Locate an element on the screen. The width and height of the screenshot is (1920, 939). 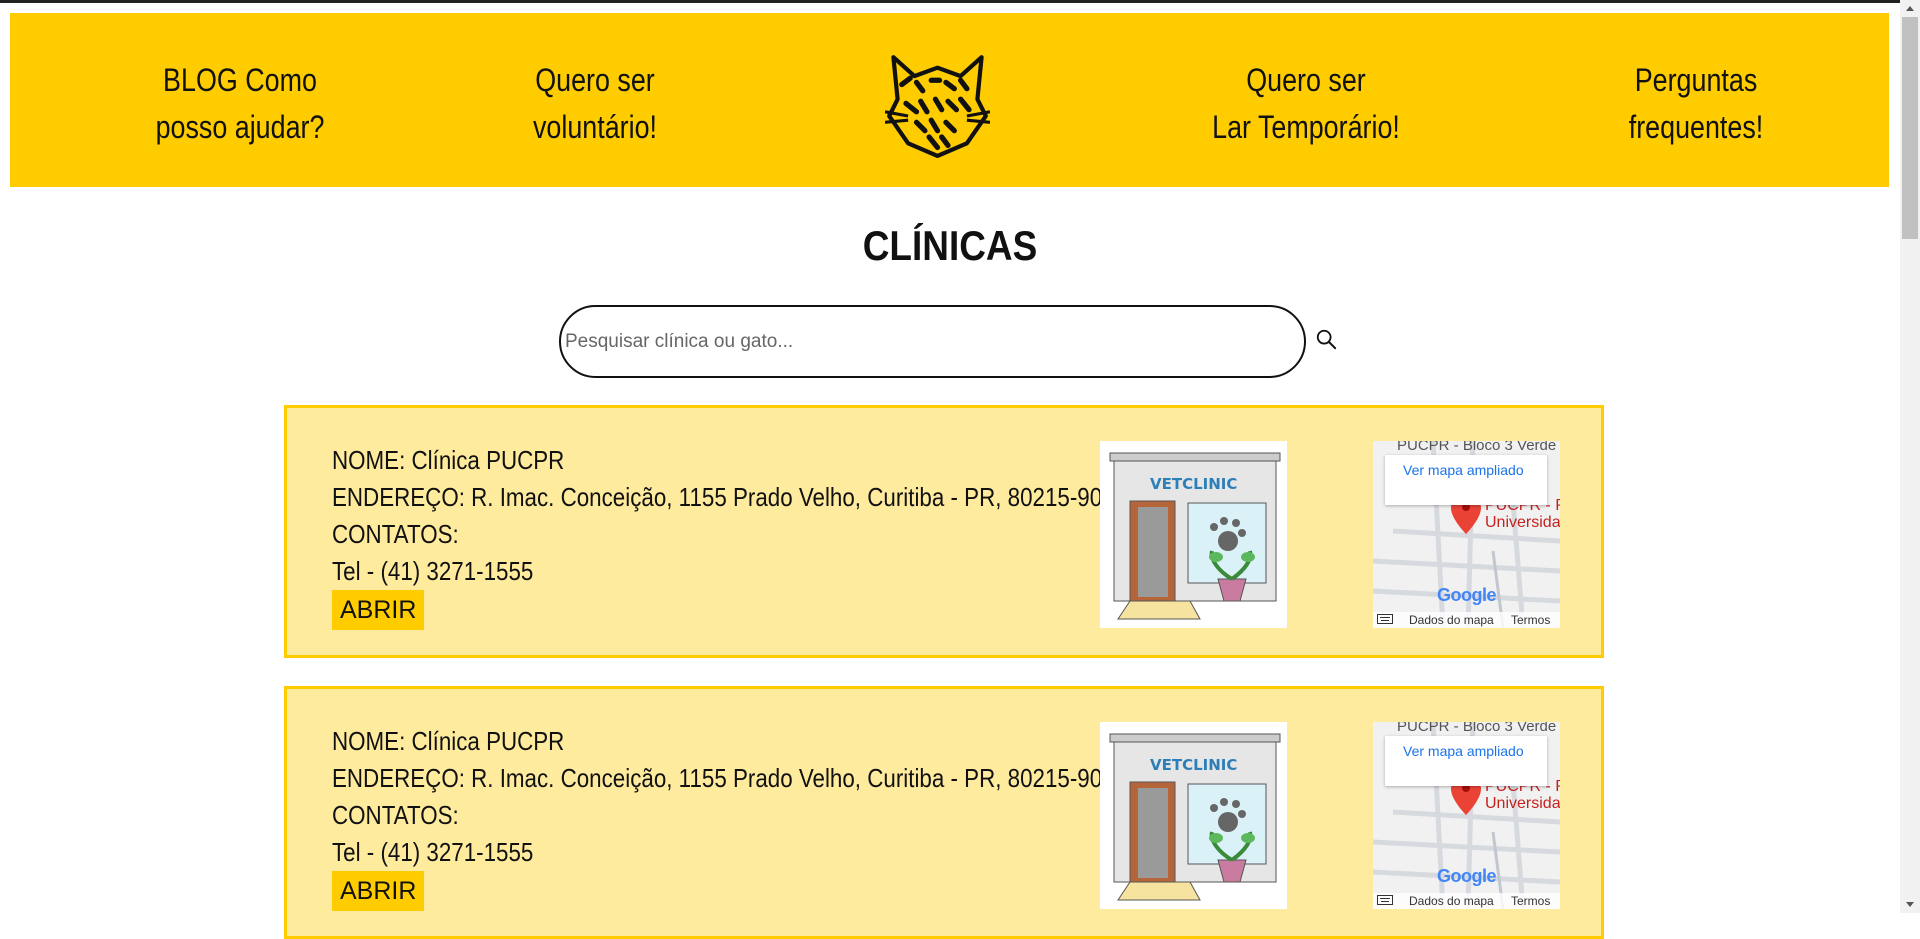
search-icon is located at coordinates (1326, 339).